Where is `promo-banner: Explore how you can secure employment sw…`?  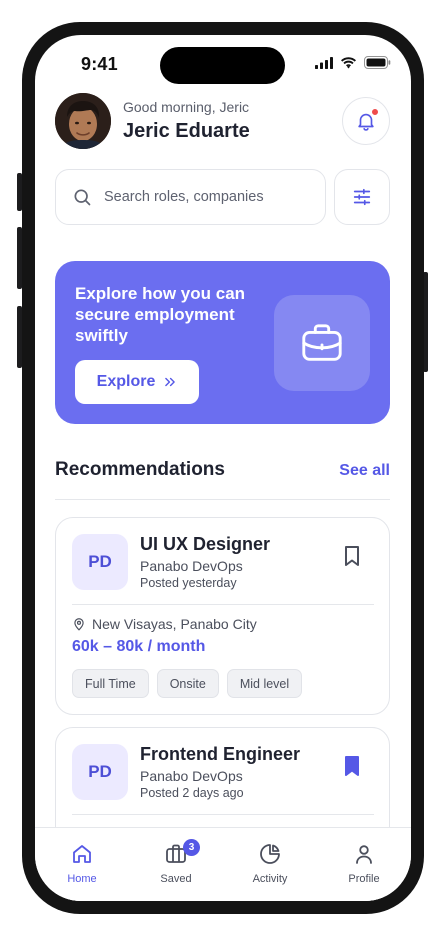
promo-banner: Explore how you can secure employment sw… is located at coordinates (222, 342).